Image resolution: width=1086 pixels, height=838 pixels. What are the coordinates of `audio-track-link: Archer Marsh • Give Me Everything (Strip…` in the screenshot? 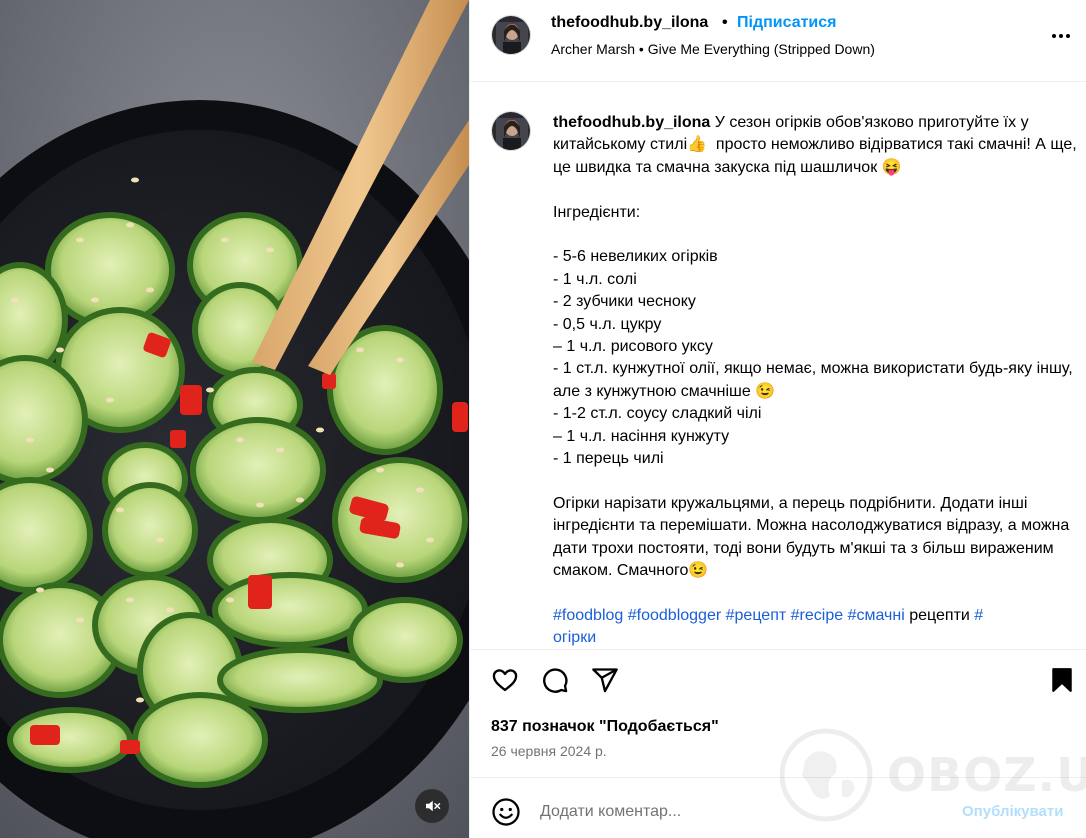 It's located at (713, 49).